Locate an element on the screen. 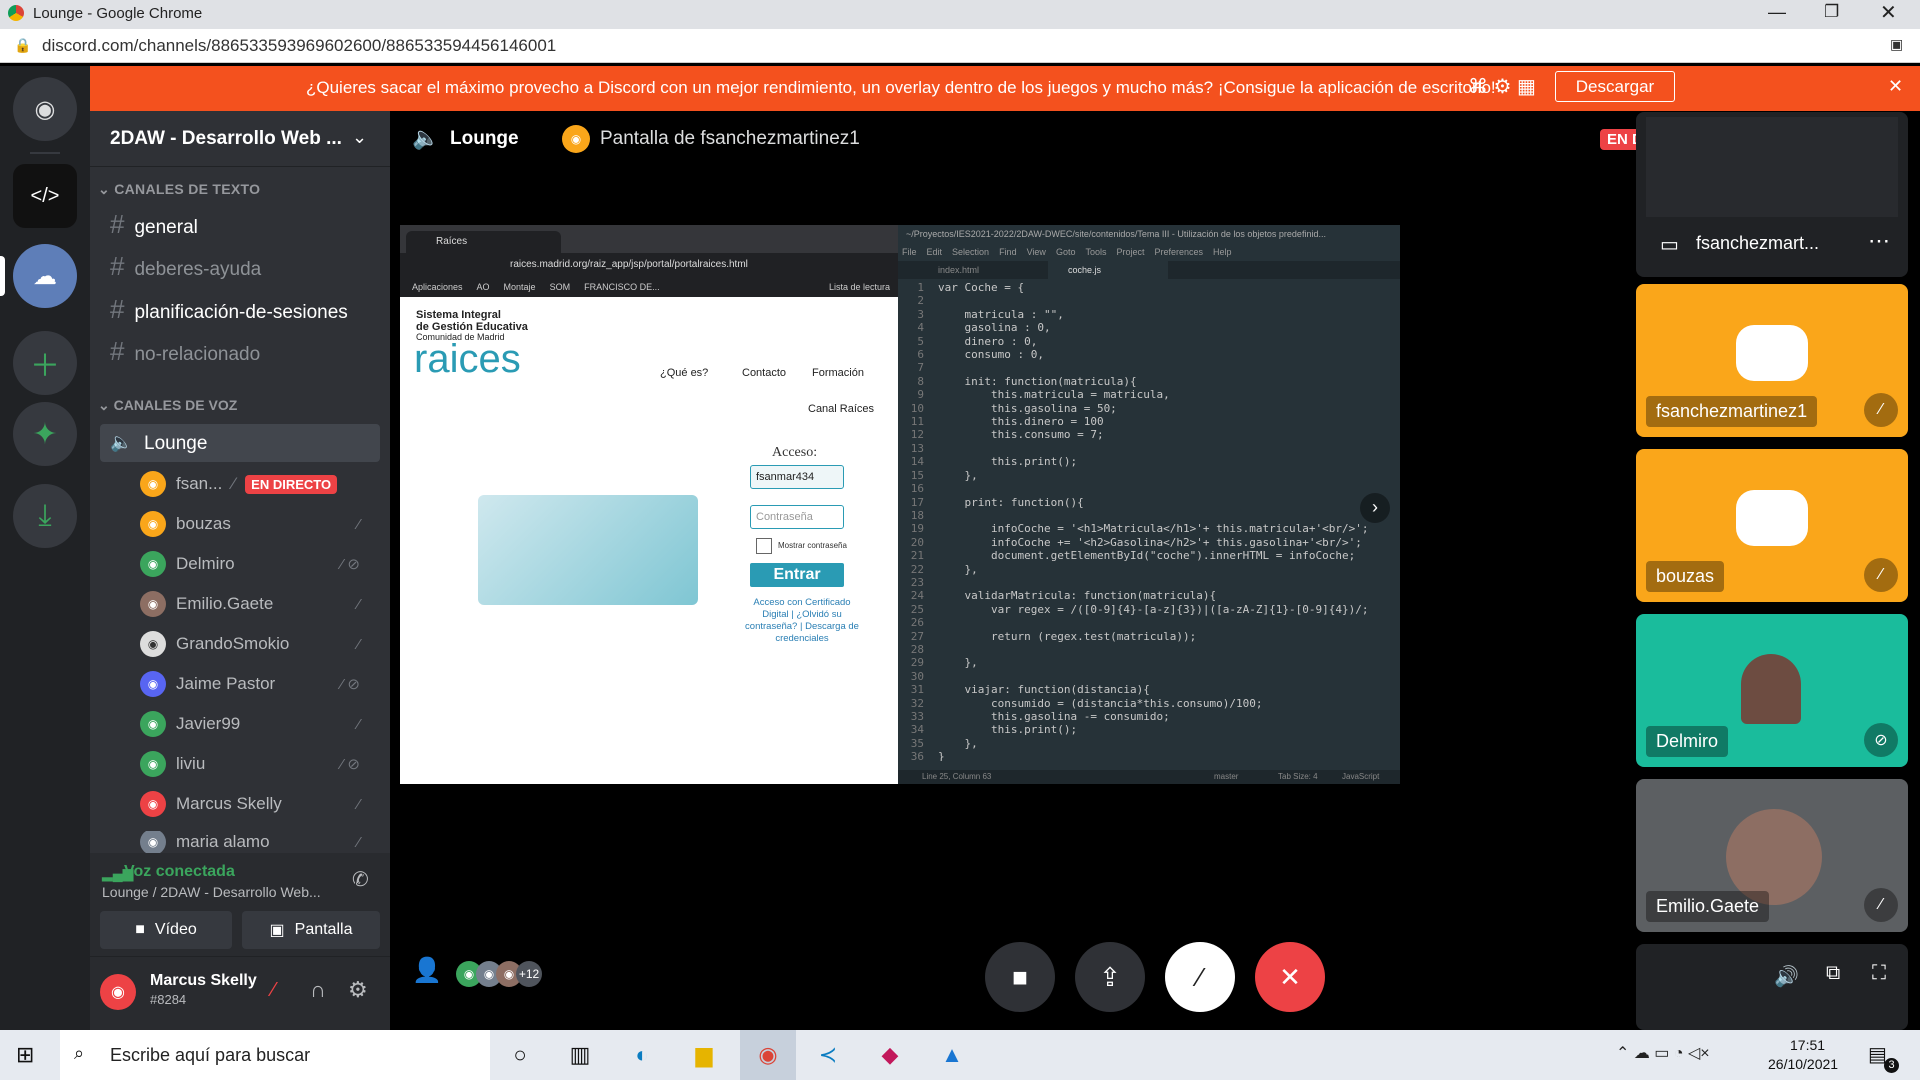 This screenshot has height=1080, width=1920. settings-gear-icon: ⚙ is located at coordinates (358, 990).